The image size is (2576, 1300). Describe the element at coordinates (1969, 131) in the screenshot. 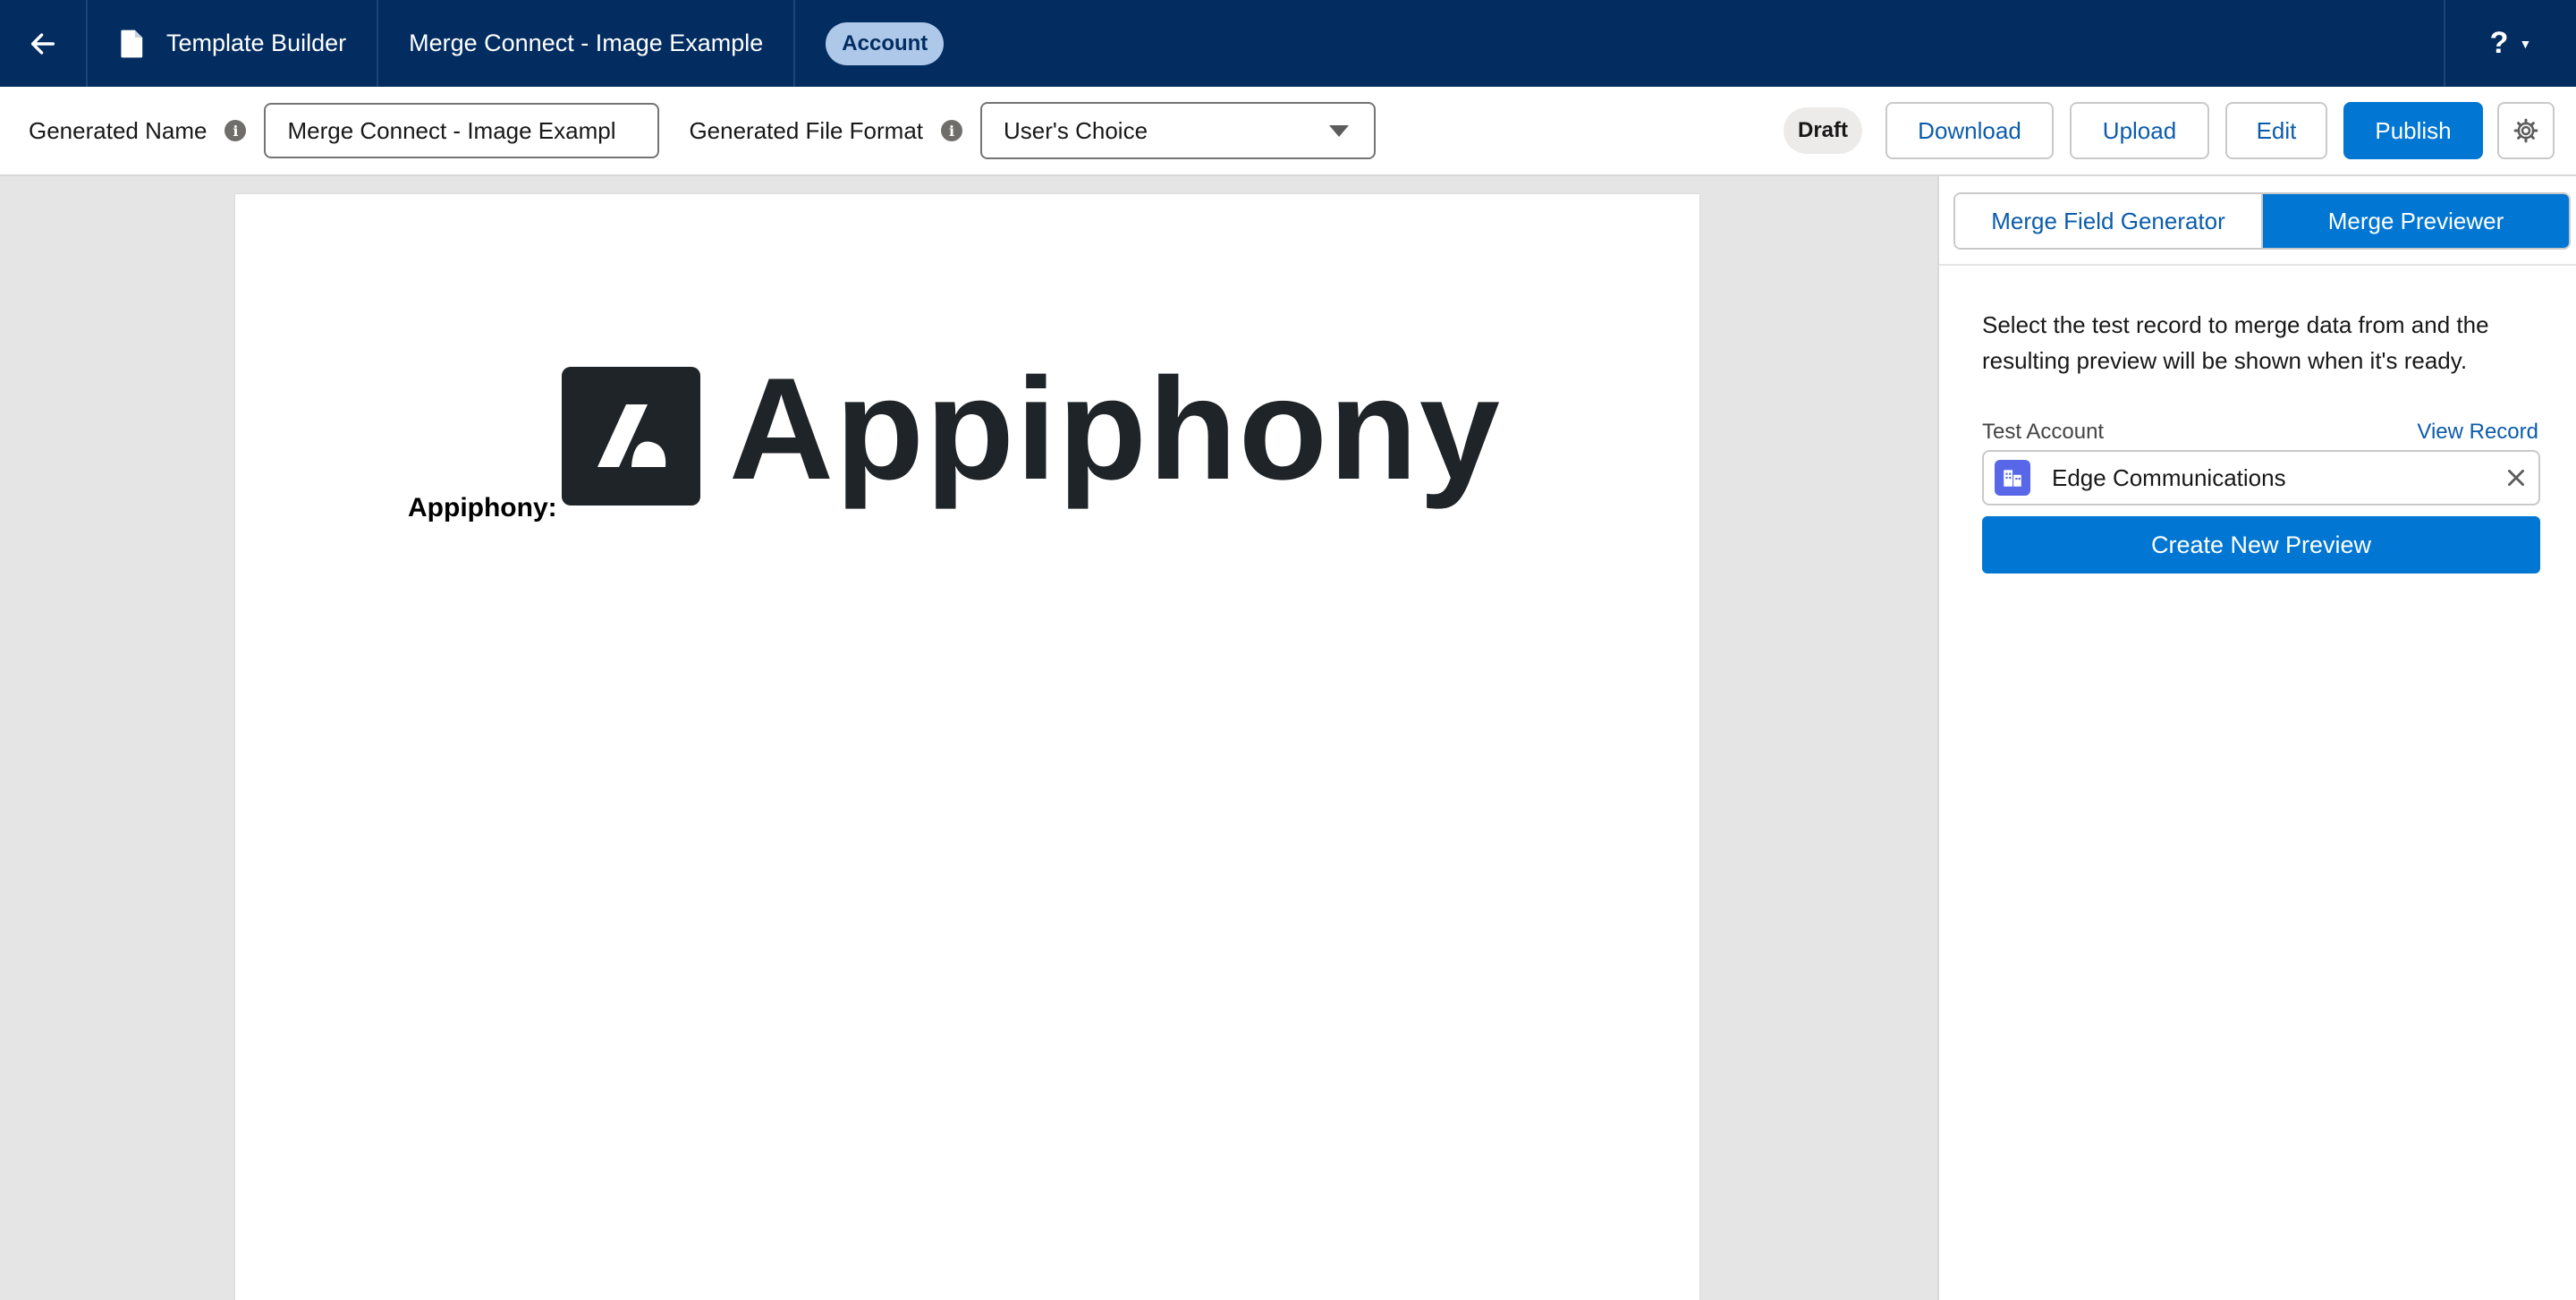

I see `download-button: Download` at that location.